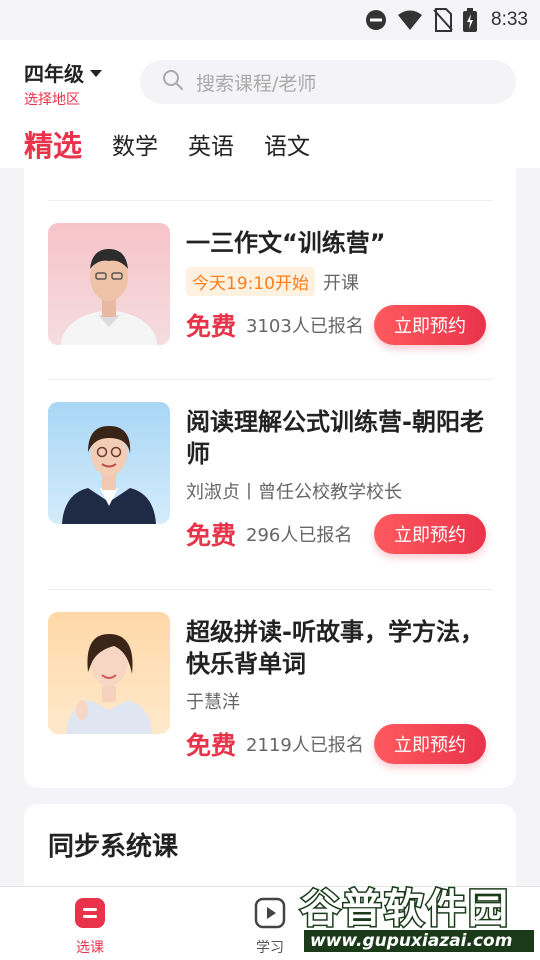 This screenshot has width=540, height=960. Describe the element at coordinates (270, 915) in the screenshot. I see `play-icon` at that location.